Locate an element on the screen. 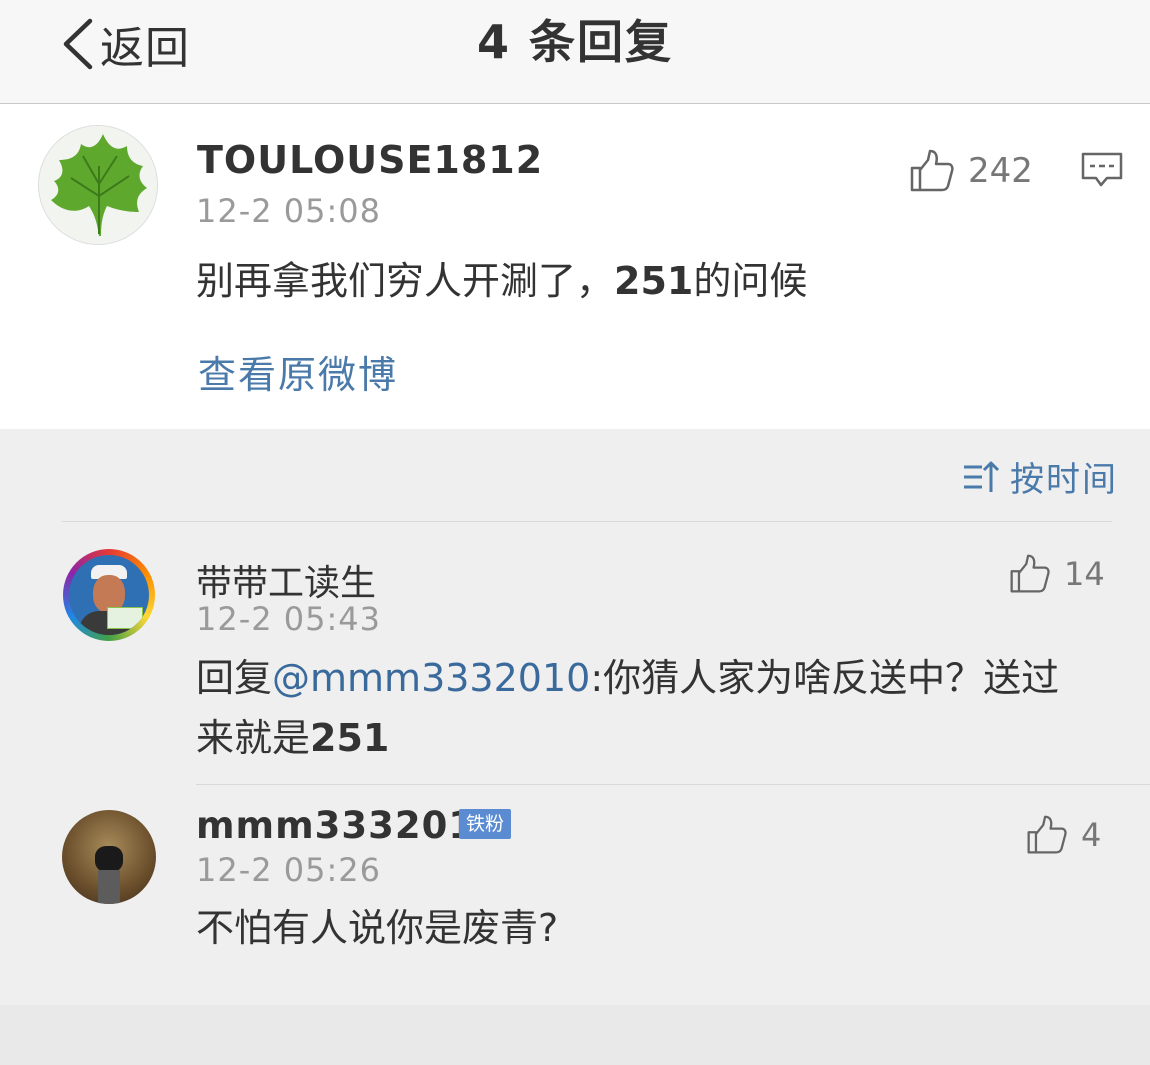 This screenshot has height=1065, width=1150. comment-text: 别再拿我们穷人开涮了，251的问候 is located at coordinates (501, 281).